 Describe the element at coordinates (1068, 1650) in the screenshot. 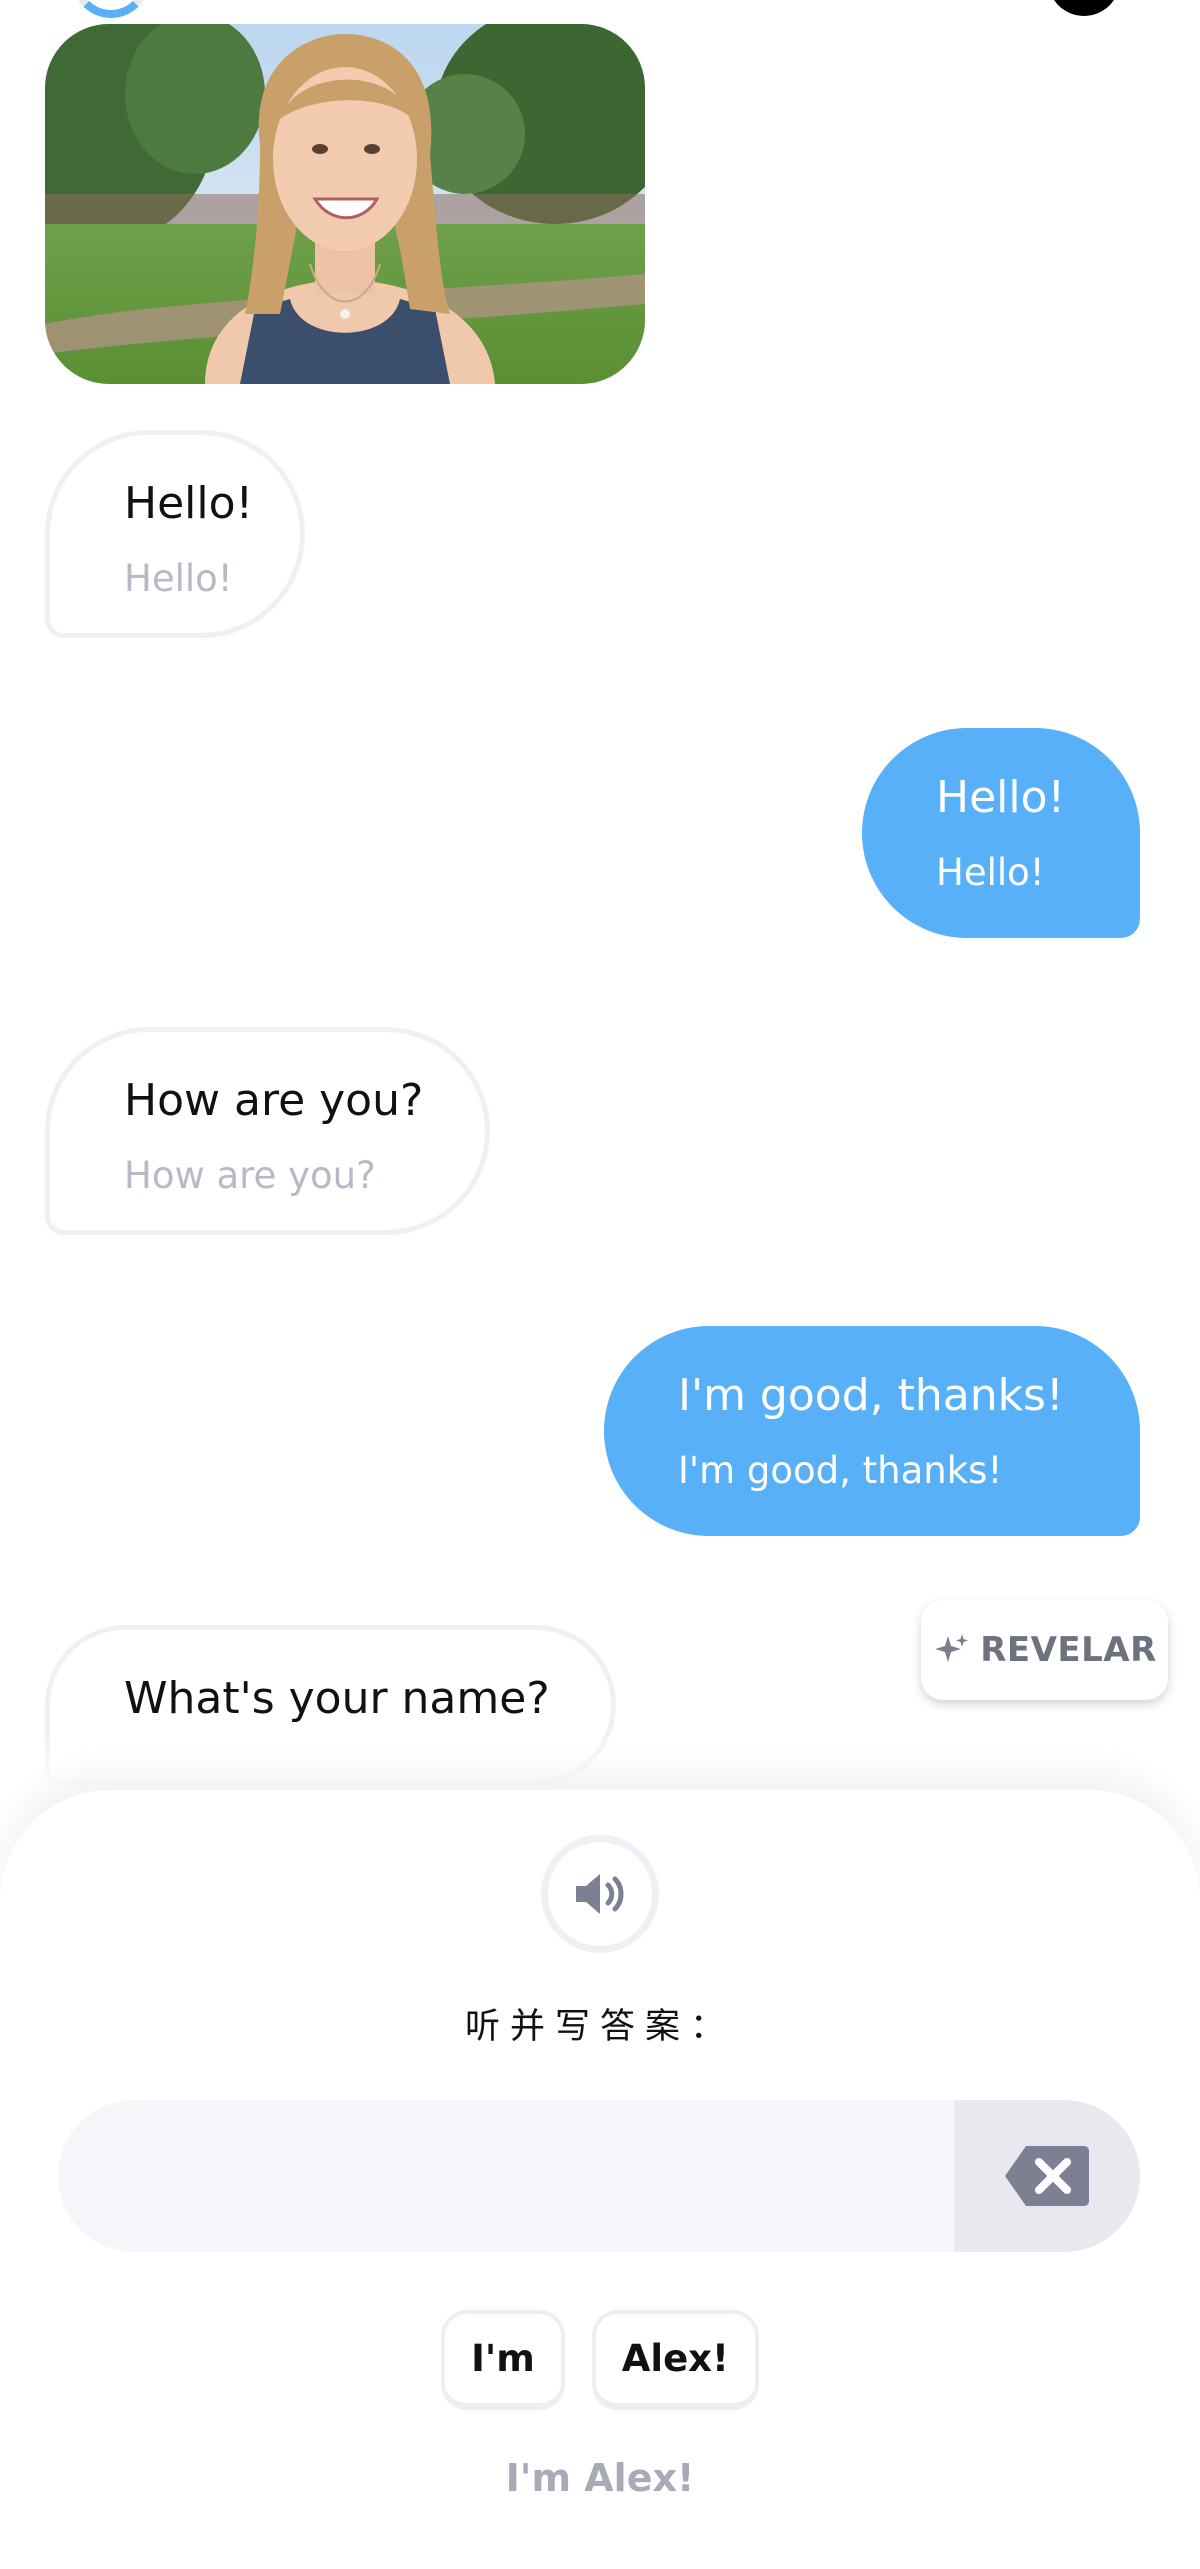

I see `reveal-label: REVELAR` at that location.